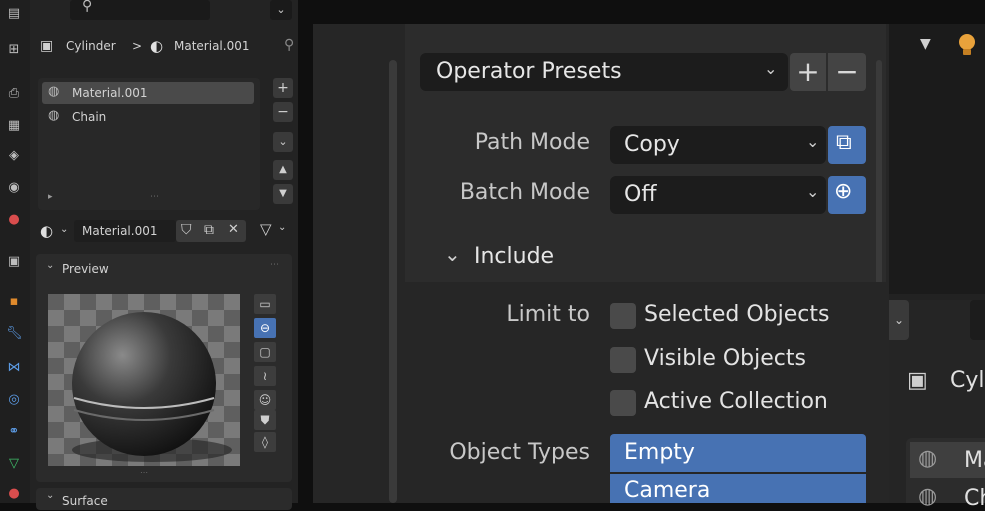  I want to click on batch-mode-toggle-button: ⊕, so click(847, 195).